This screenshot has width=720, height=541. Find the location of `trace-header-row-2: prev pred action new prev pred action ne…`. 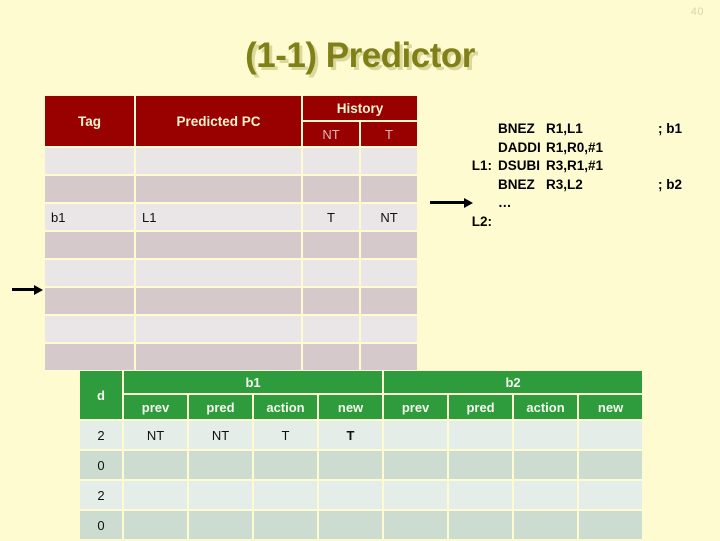

trace-header-row-2: prev pred action new prev pred action ne… is located at coordinates (361, 407).